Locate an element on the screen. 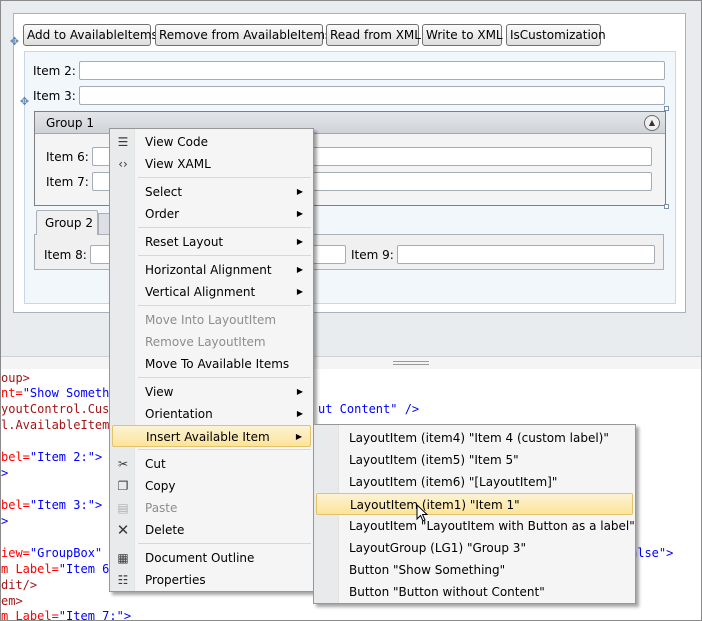 The image size is (702, 621). add-to-available-items-button: Add to AvailableItems is located at coordinates (90, 35).